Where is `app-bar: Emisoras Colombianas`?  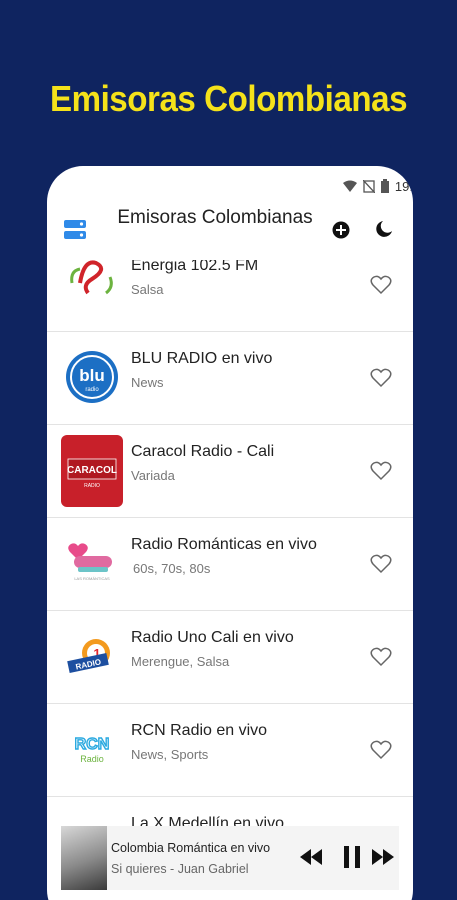
app-bar: Emisoras Colombianas is located at coordinates (230, 232).